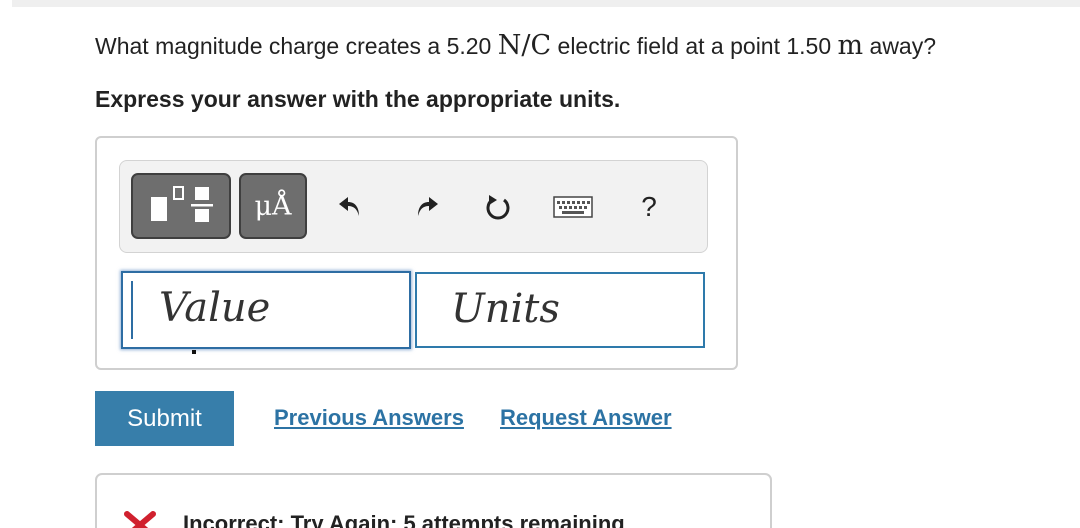  Describe the element at coordinates (505, 309) in the screenshot. I see `units-placeholder: Units` at that location.